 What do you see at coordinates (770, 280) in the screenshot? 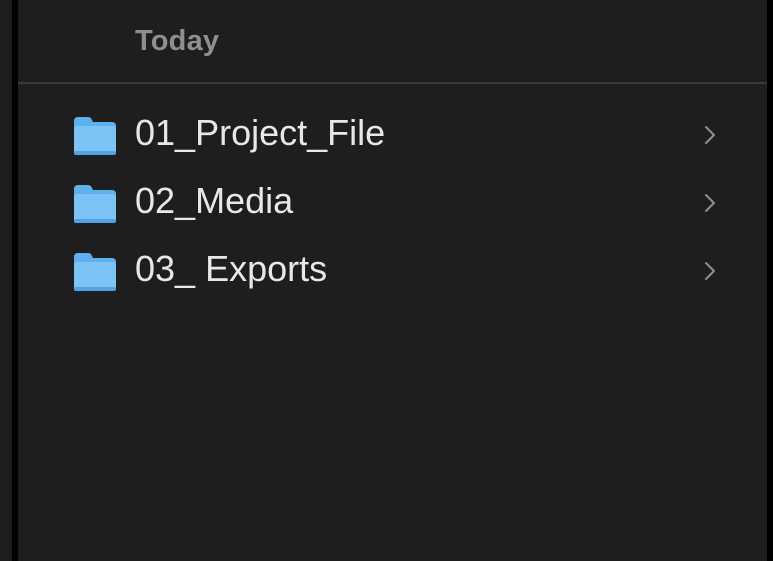
I see `column-resize-handle` at bounding box center [770, 280].